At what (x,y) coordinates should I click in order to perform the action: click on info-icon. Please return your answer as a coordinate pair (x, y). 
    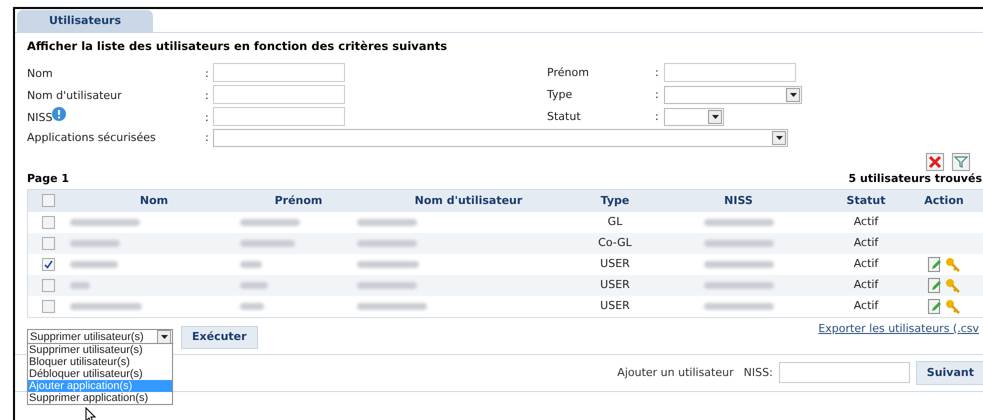
    Looking at the image, I should click on (59, 114).